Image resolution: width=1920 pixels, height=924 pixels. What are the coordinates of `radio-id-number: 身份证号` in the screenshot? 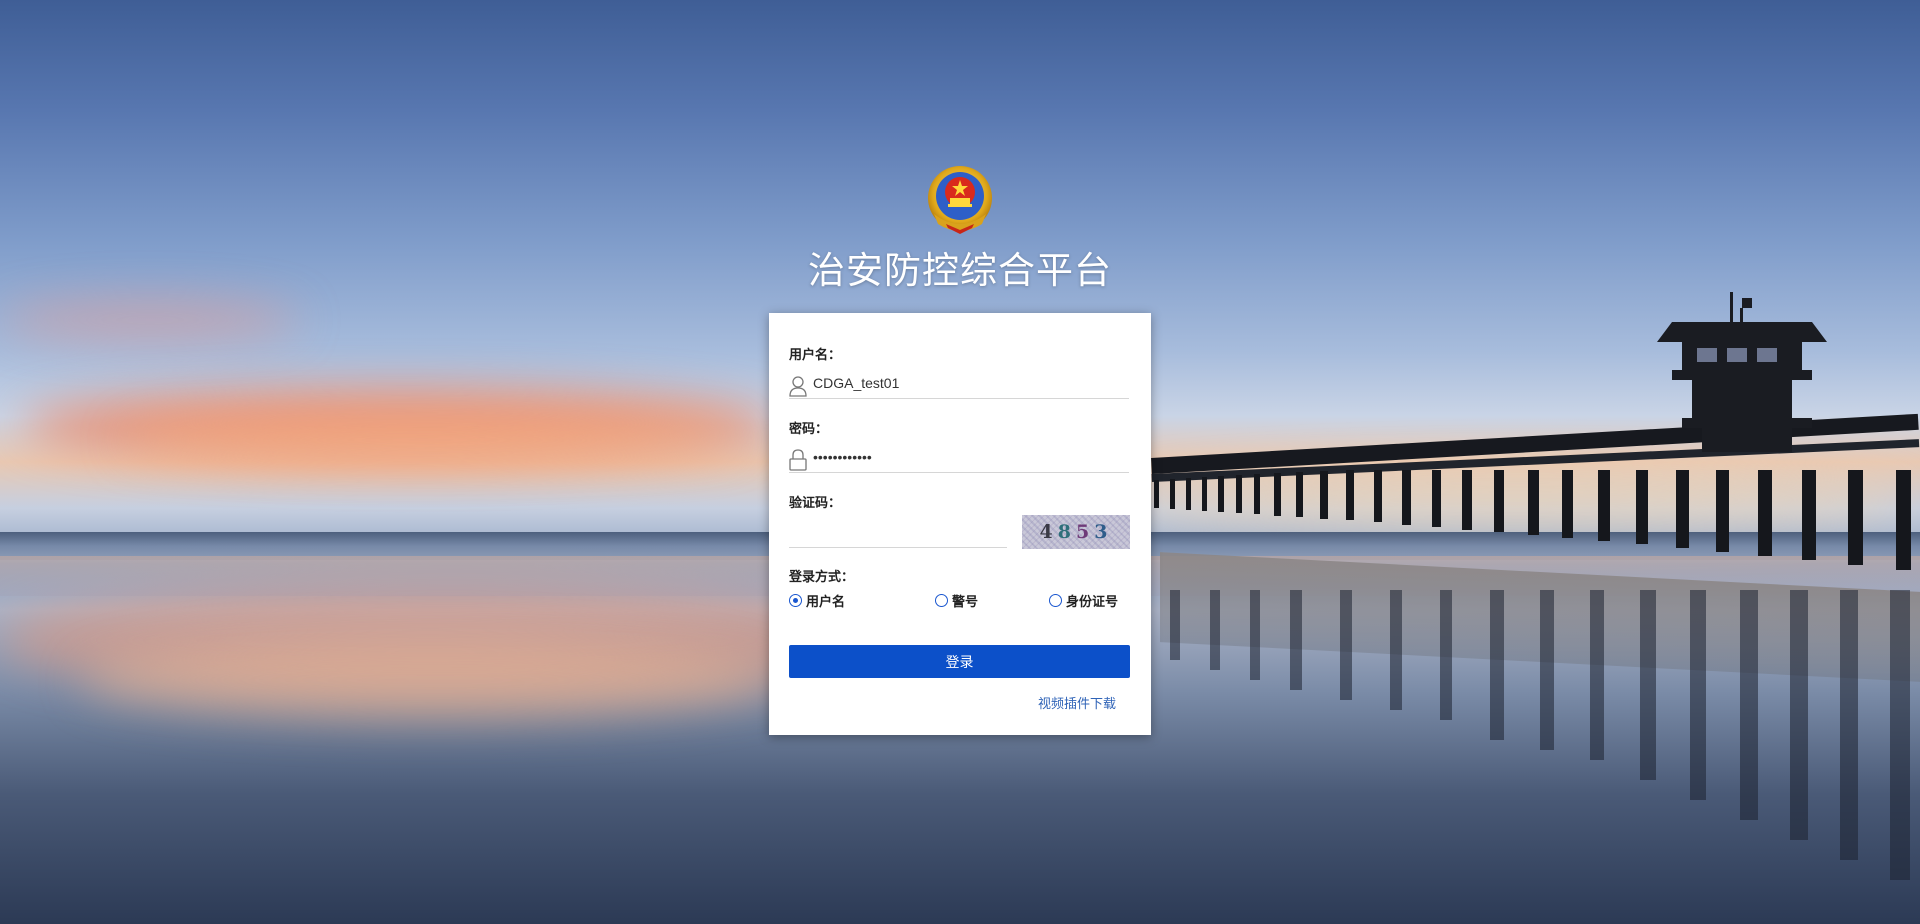 It's located at (1083, 600).